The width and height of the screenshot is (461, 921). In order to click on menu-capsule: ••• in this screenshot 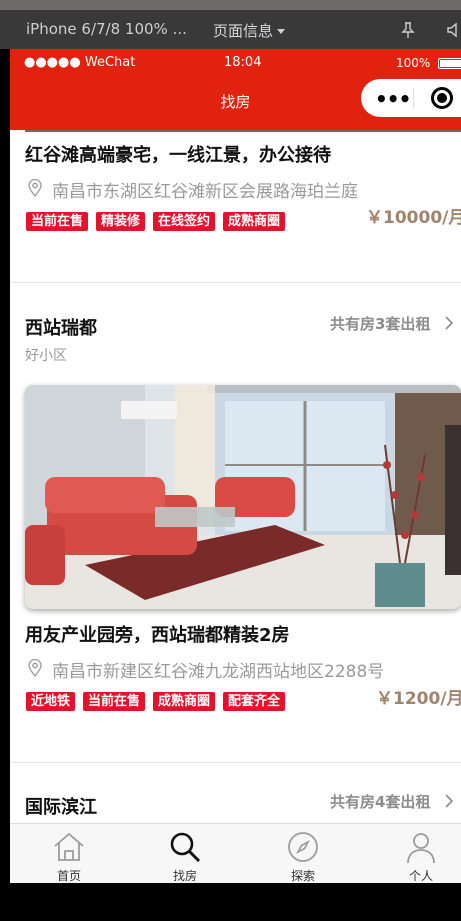, I will do `click(411, 98)`.